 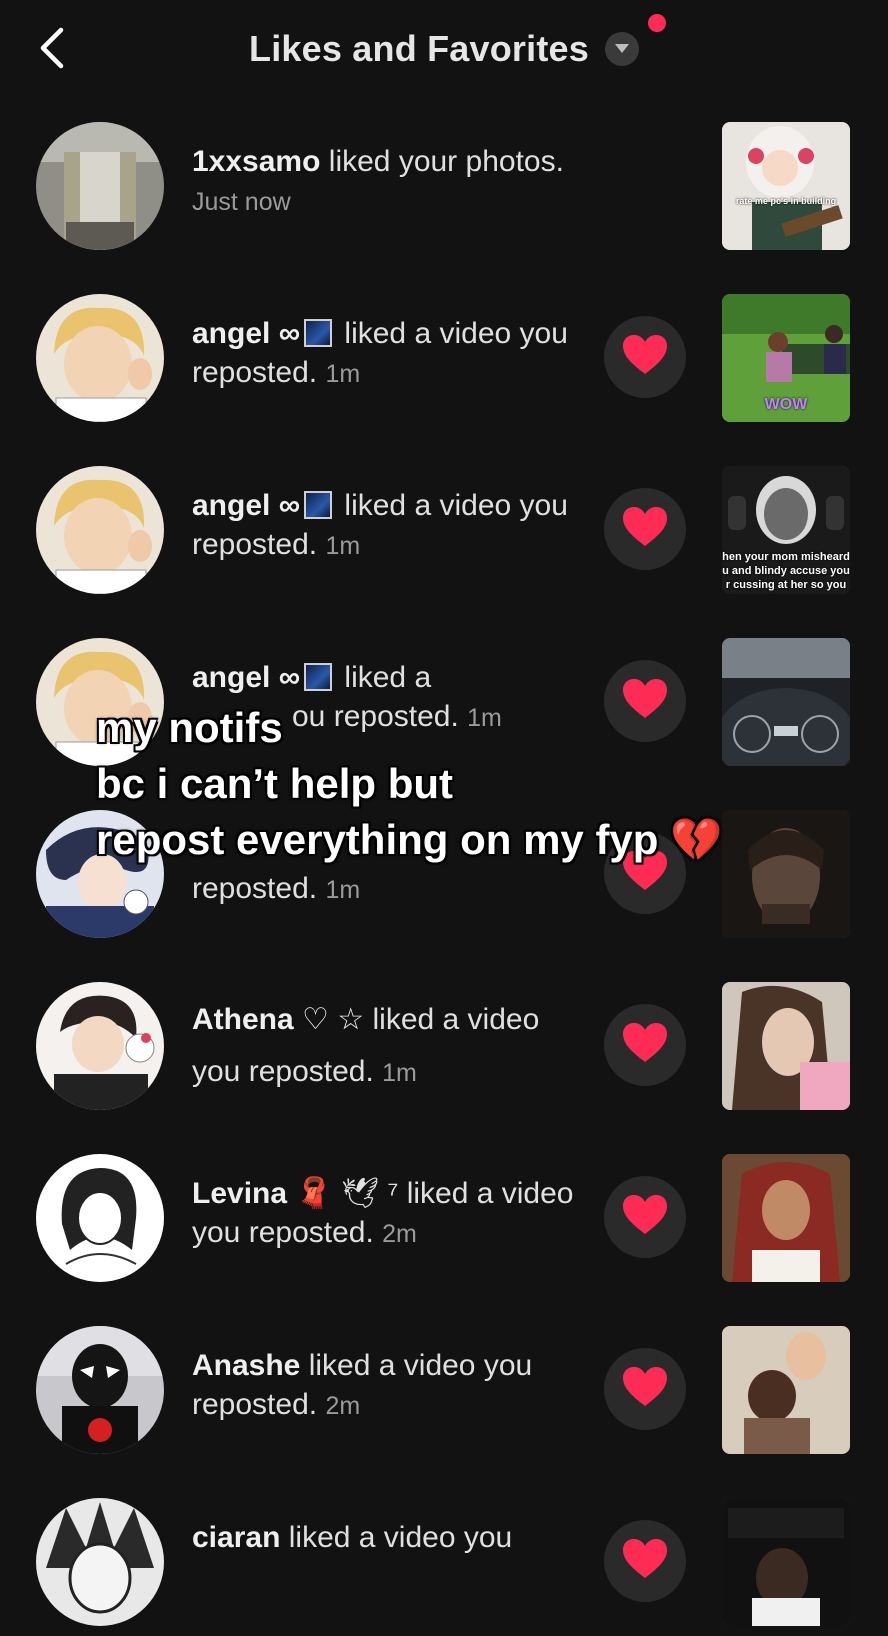 What do you see at coordinates (256, 161) in the screenshot?
I see `username: 1xxsamo` at bounding box center [256, 161].